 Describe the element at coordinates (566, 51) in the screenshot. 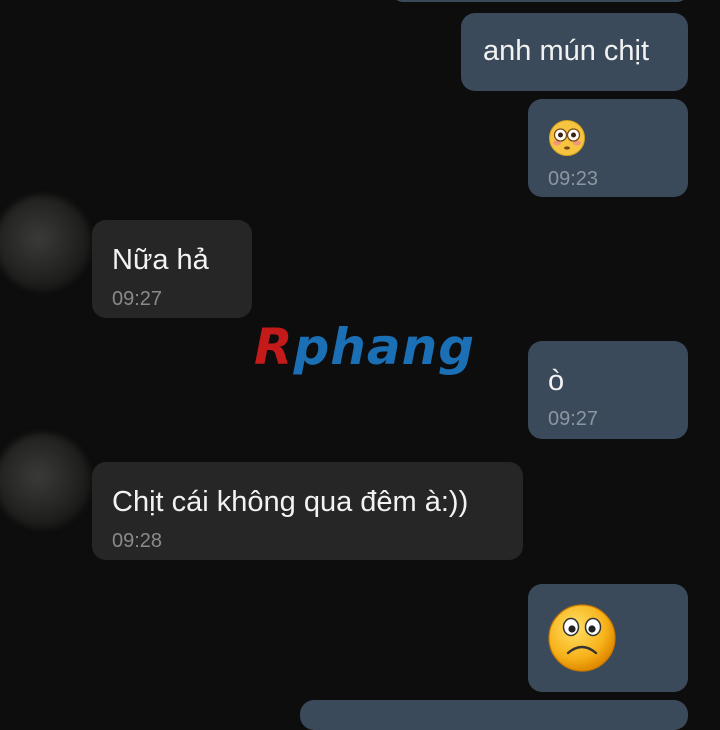

I see `message-text: anh mún chịt` at that location.